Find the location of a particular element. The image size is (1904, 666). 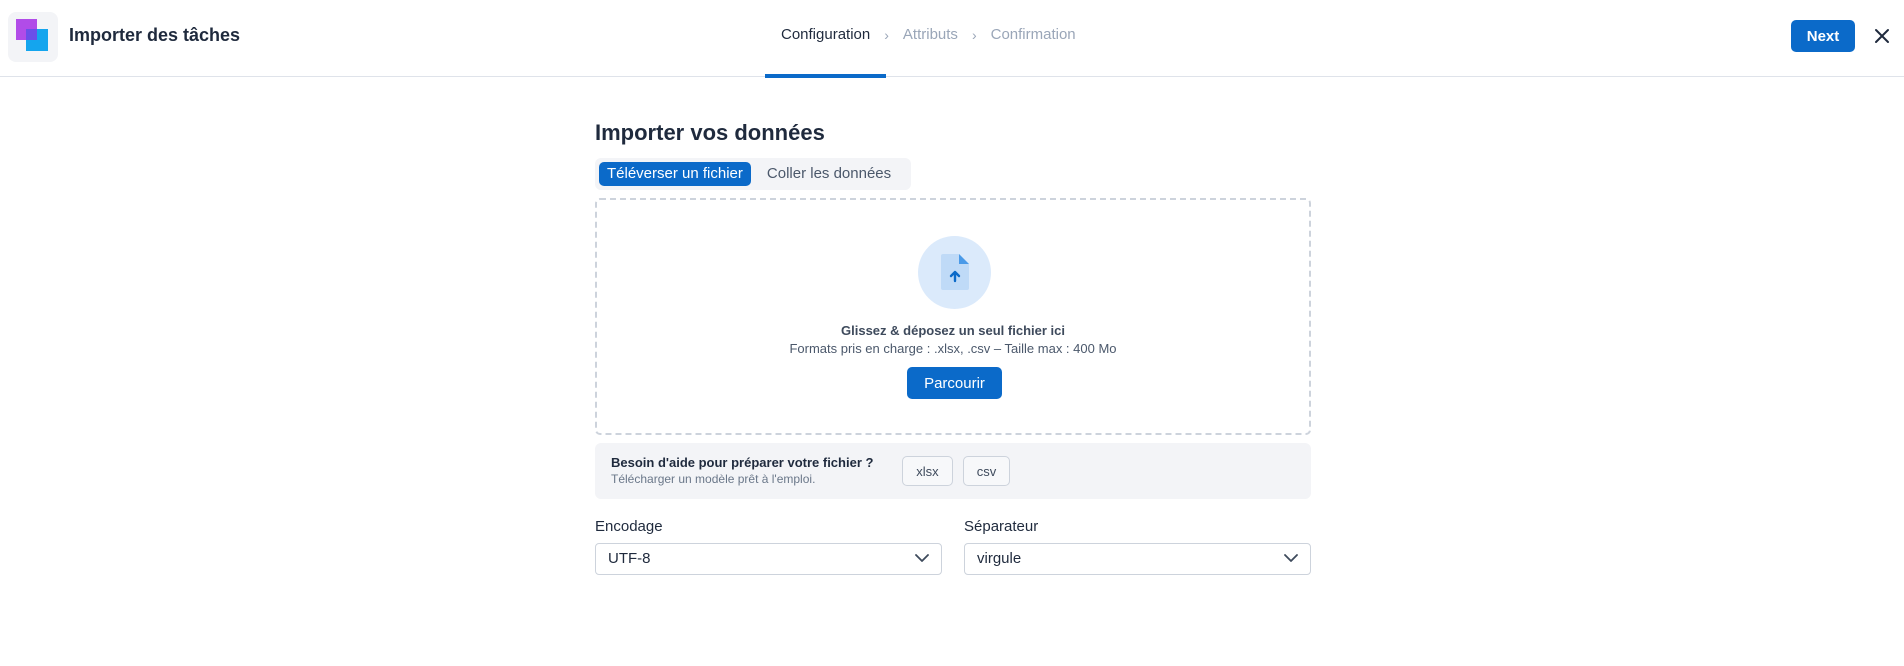

separator-value: virgule is located at coordinates (999, 558).